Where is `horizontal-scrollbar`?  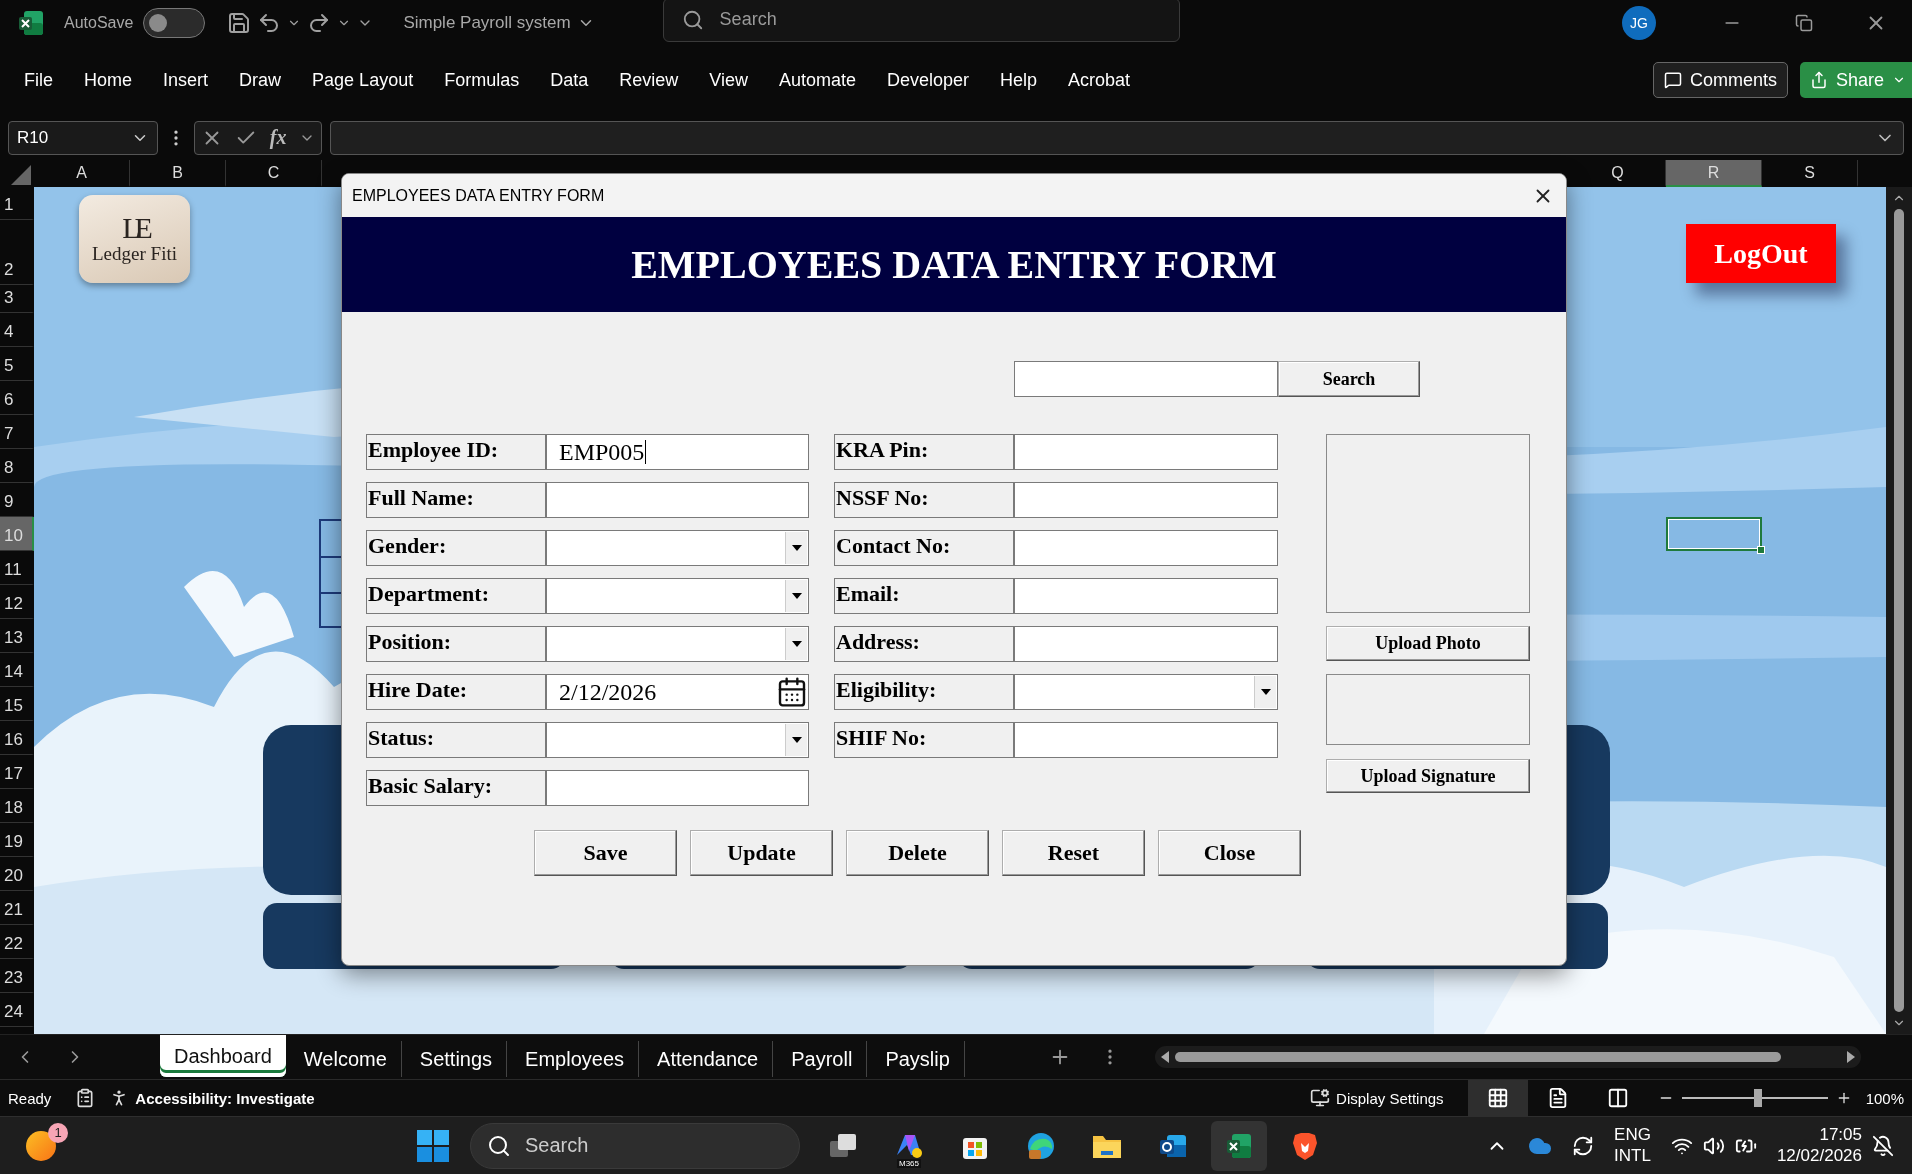
horizontal-scrollbar is located at coordinates (1507, 1057).